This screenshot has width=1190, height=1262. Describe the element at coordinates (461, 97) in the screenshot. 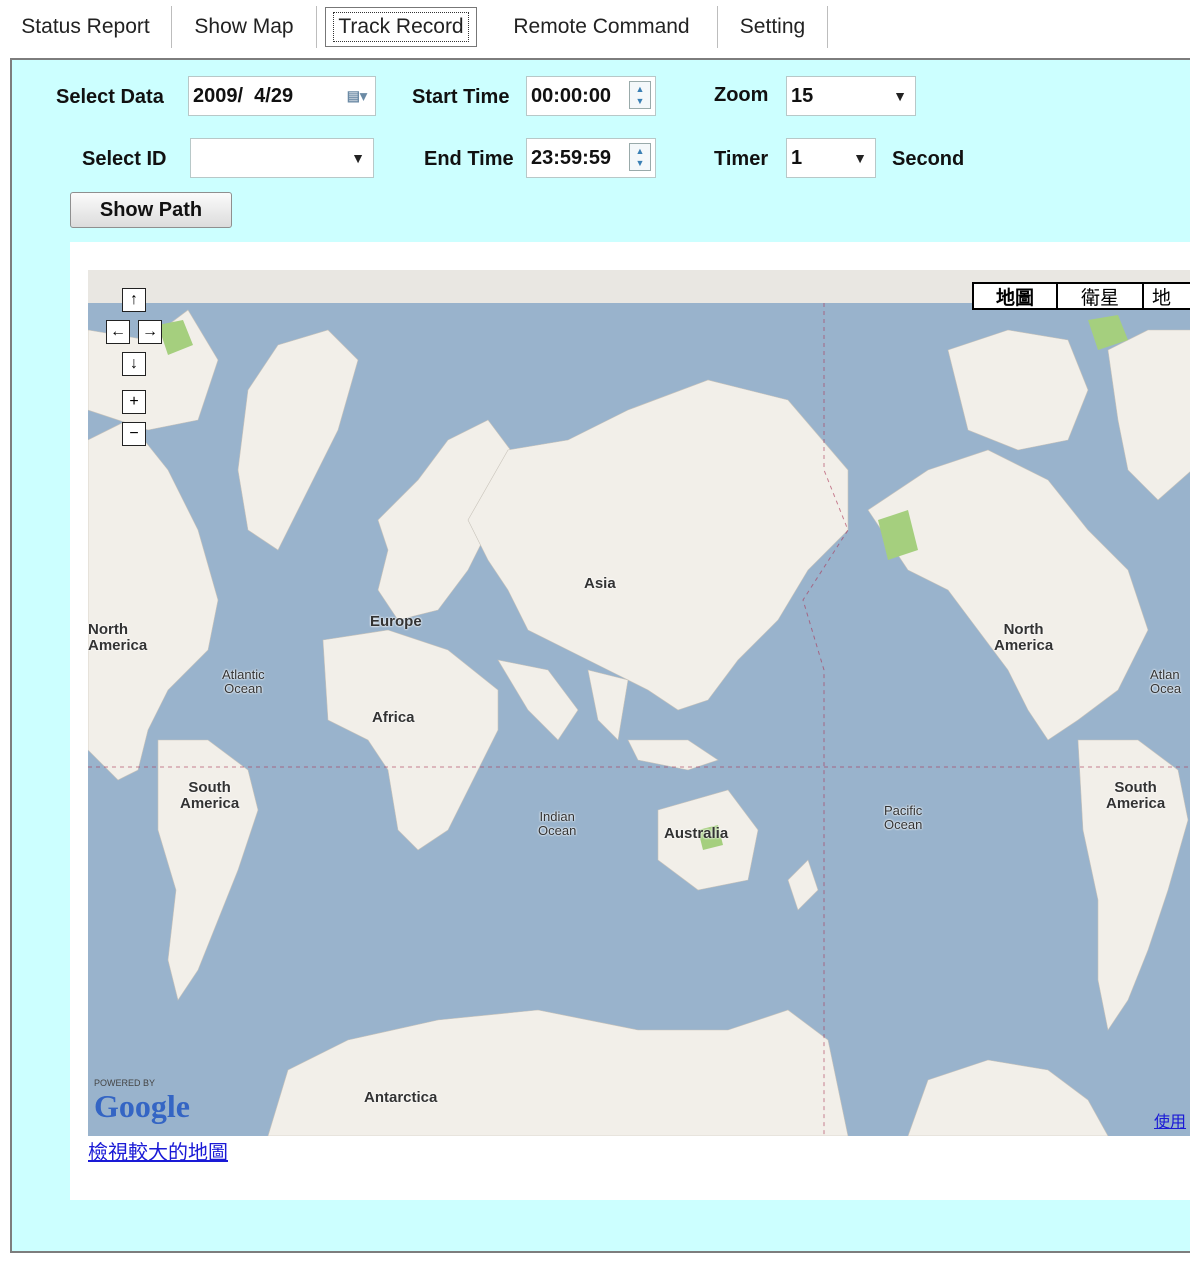

I see `start-time-label: Start Time` at that location.